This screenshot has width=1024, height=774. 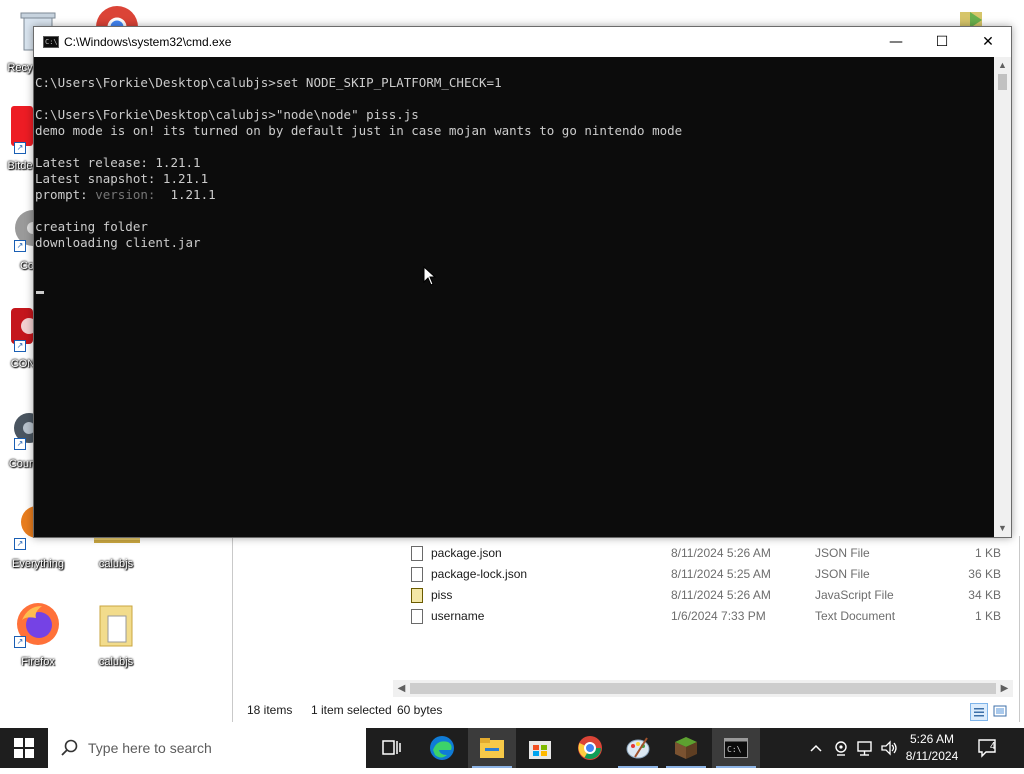 I want to click on taskbar-search-box: Type here to search, so click(x=207, y=748).